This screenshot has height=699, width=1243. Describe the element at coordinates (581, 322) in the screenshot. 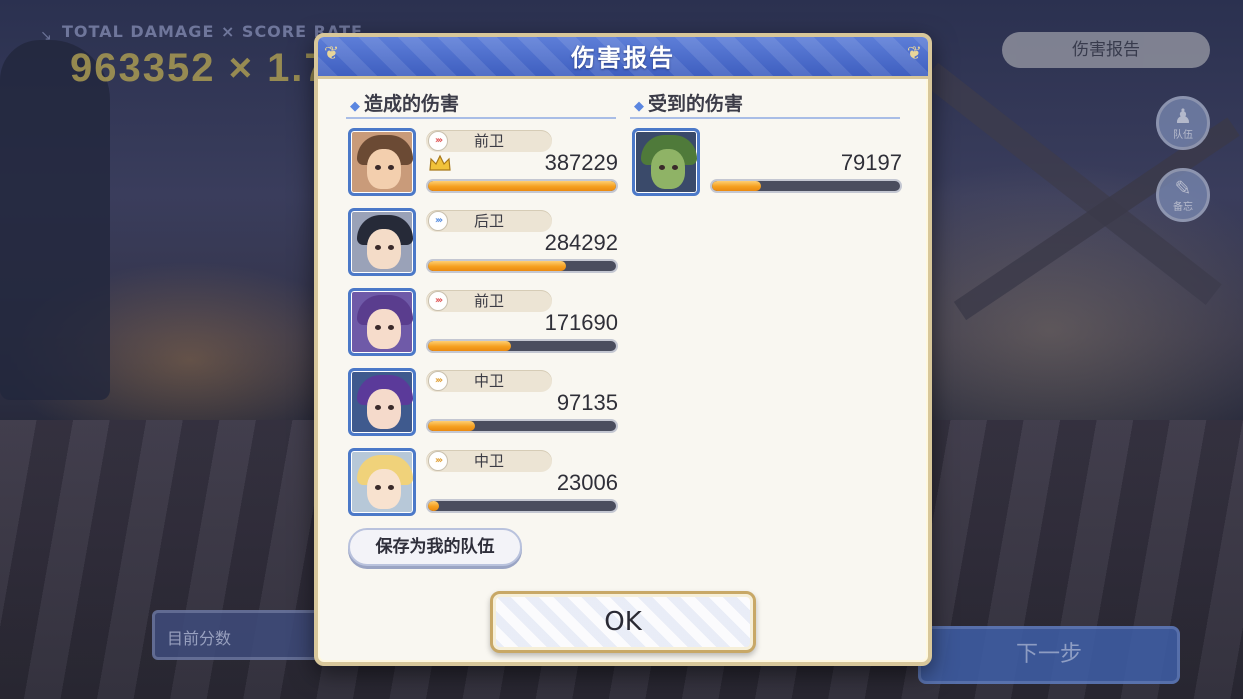

I see `damage-value: 171690` at that location.